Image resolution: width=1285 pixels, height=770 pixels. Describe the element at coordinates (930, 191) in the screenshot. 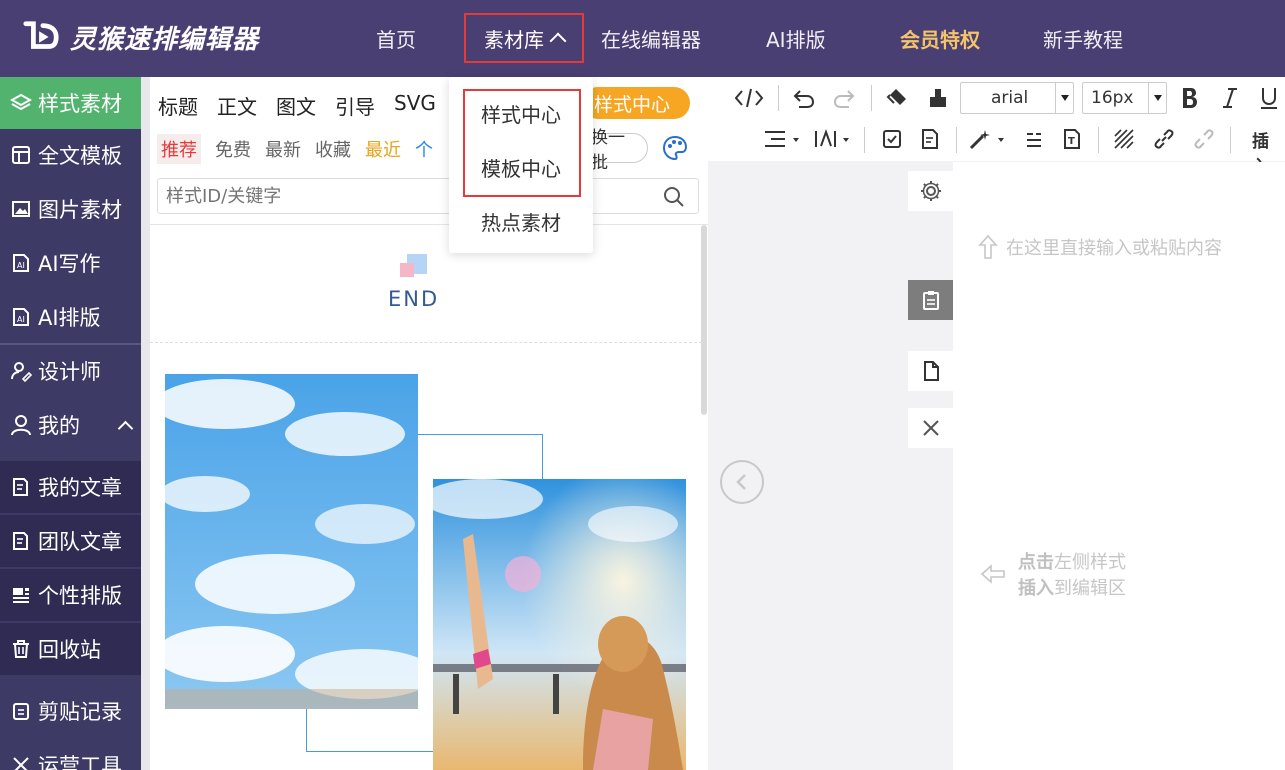

I see `settings-button` at that location.